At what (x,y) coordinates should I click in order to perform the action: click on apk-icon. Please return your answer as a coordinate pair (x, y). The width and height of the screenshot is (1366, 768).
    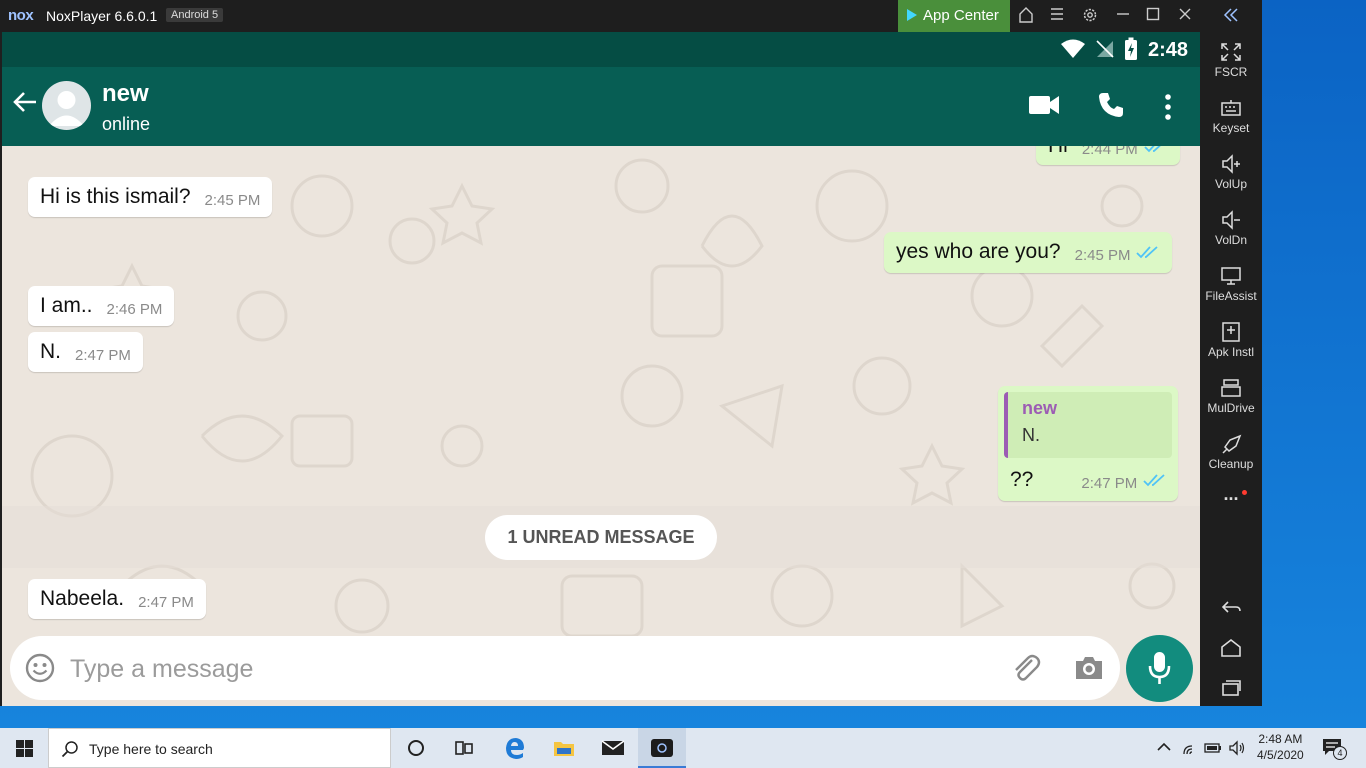
    Looking at the image, I should click on (1231, 332).